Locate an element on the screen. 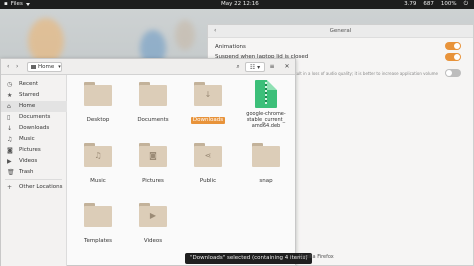 This screenshot has width=474, height=266. animations-toggle is located at coordinates (453, 46).